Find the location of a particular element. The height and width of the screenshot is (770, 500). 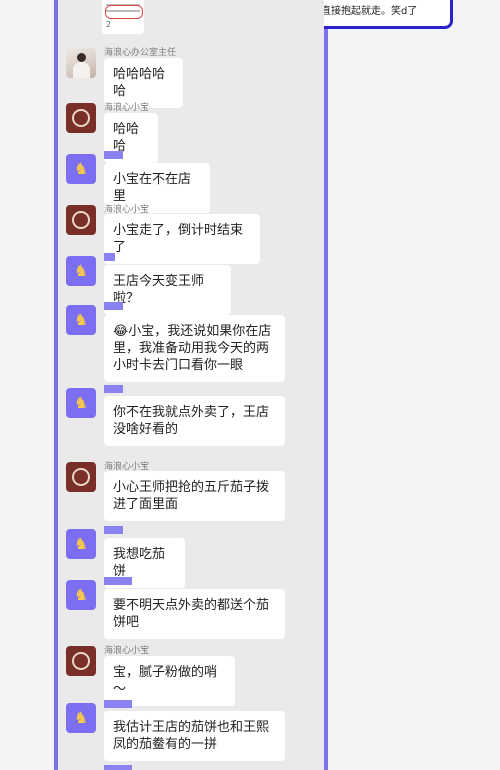

message-bubble: 小宝走了，倒计时结束了 is located at coordinates (182, 239).